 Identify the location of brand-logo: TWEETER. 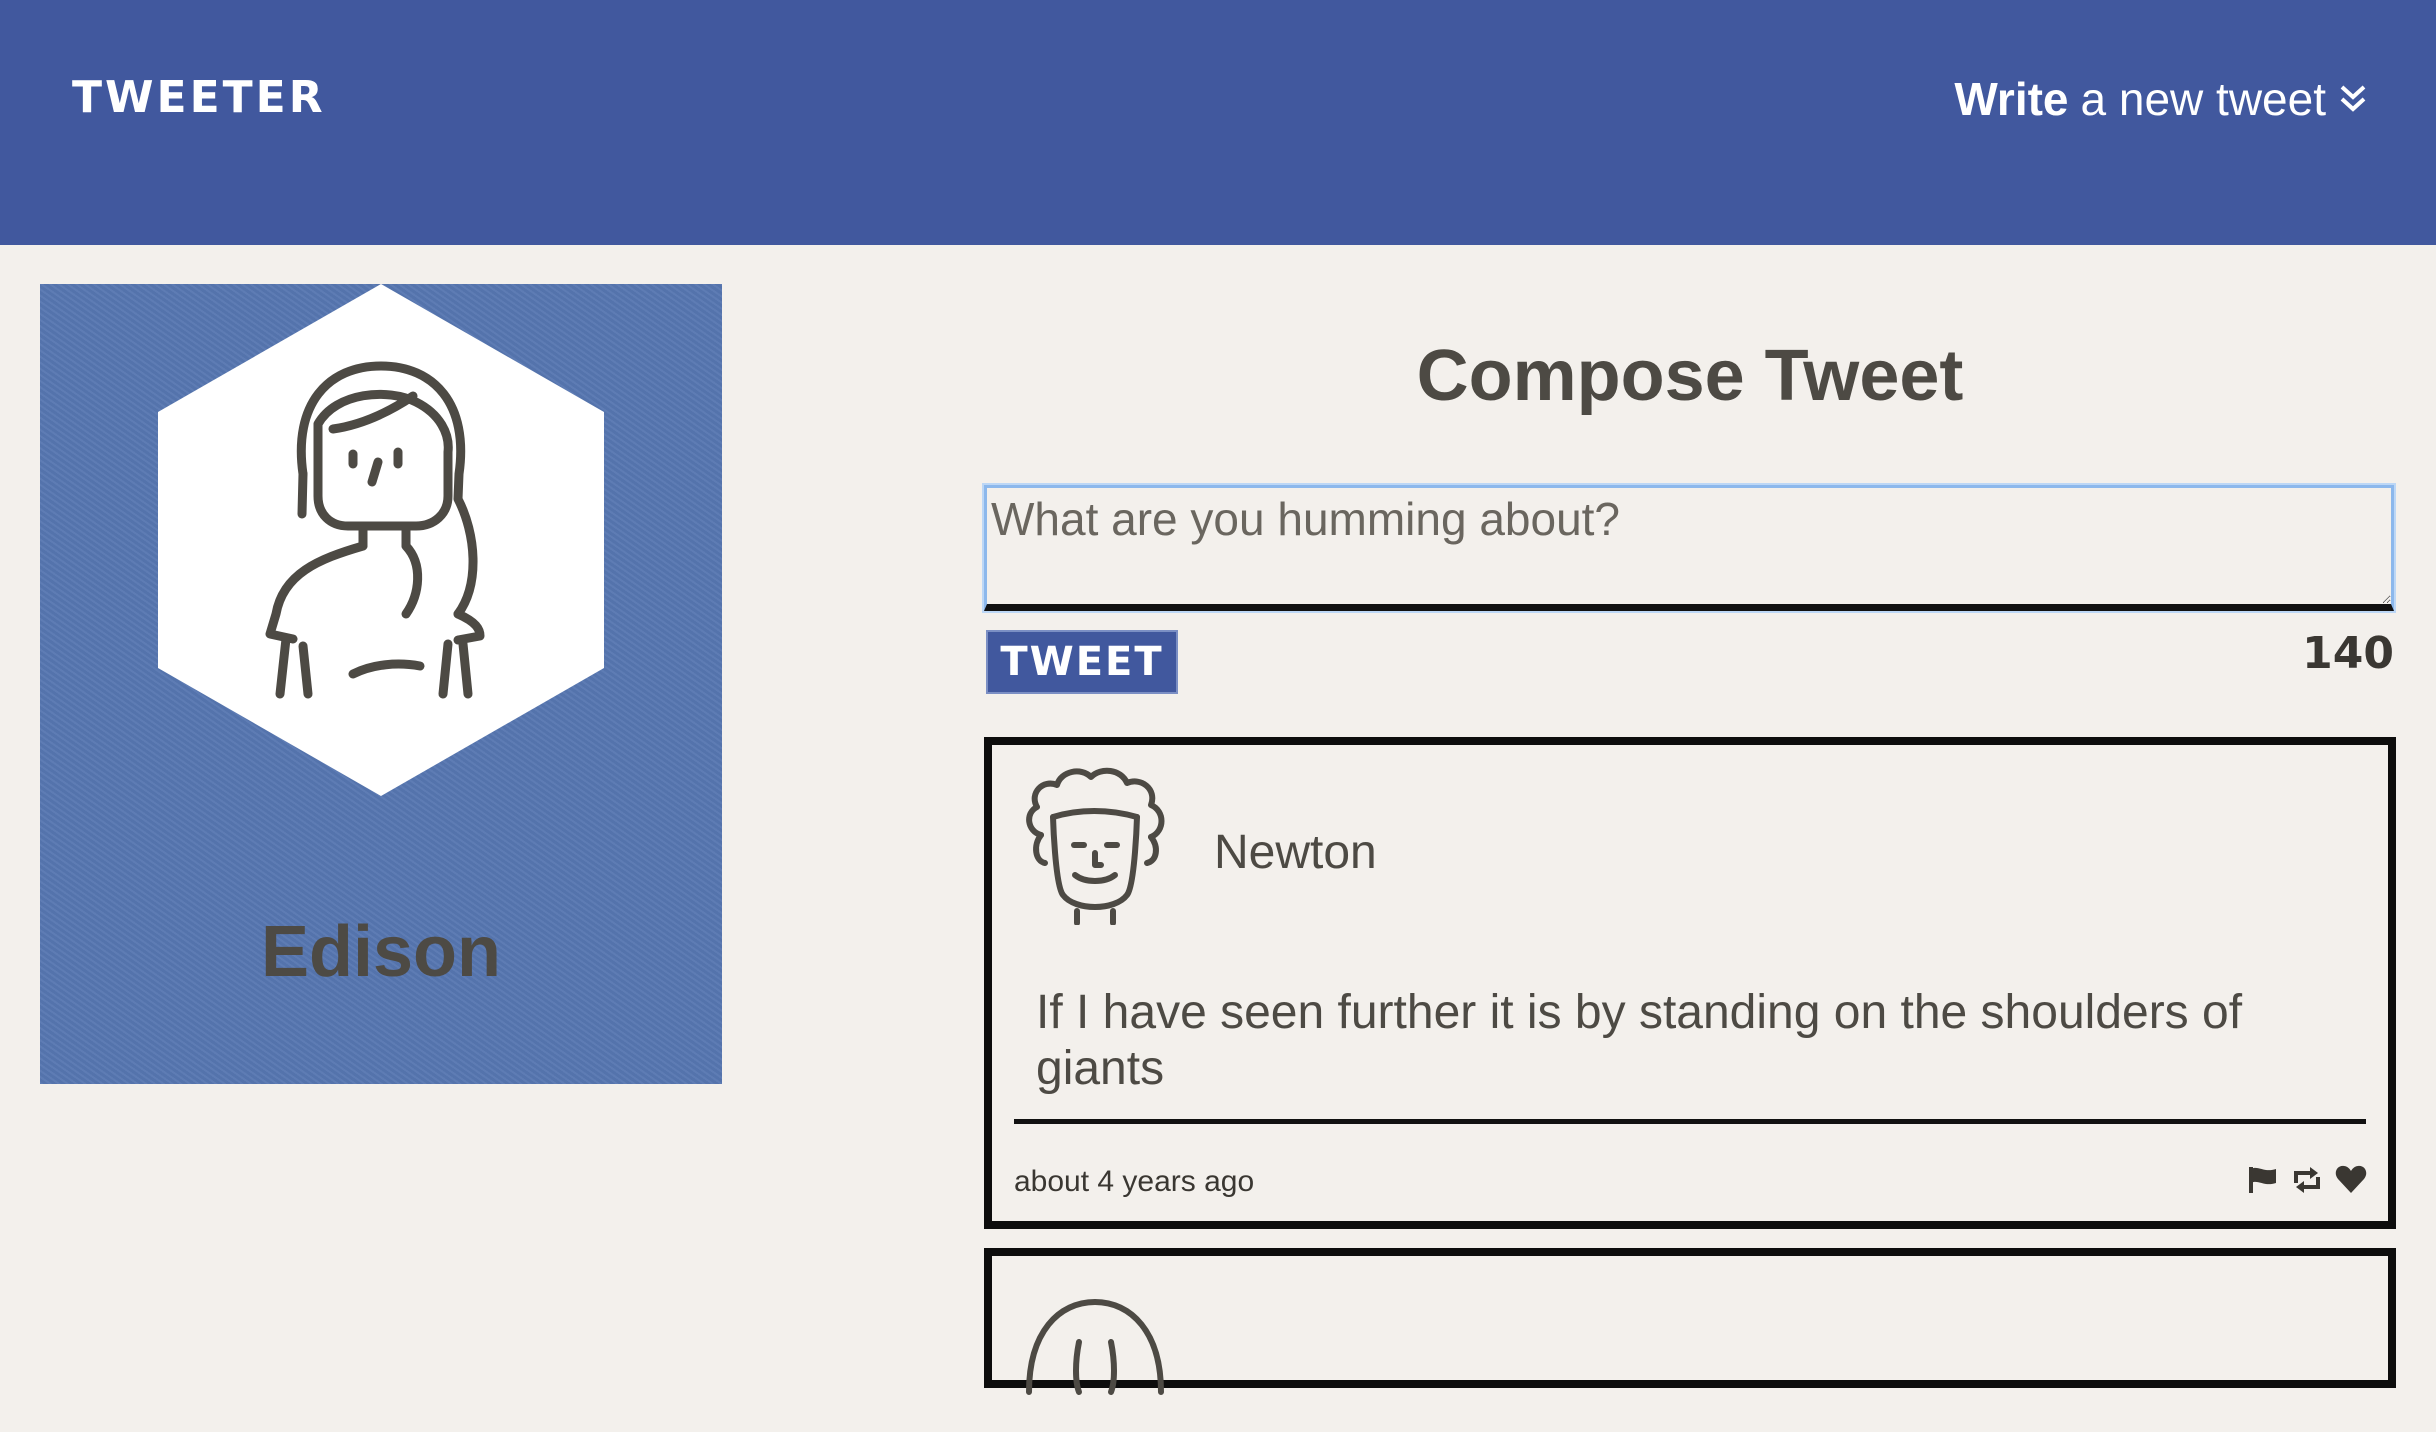
(199, 97).